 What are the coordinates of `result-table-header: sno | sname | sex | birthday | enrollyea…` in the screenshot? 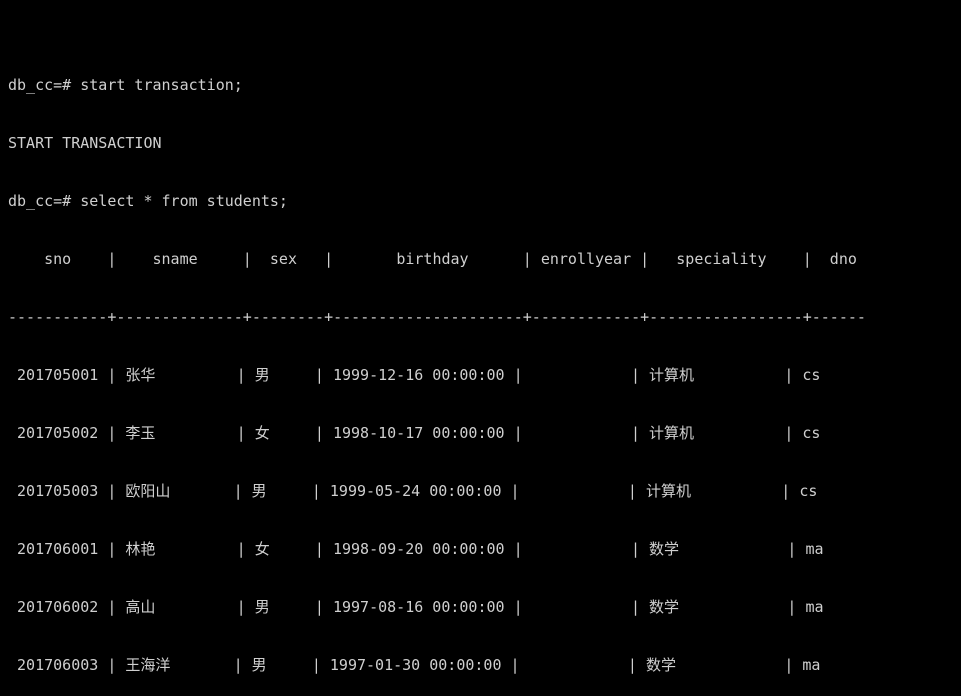 It's located at (432, 259).